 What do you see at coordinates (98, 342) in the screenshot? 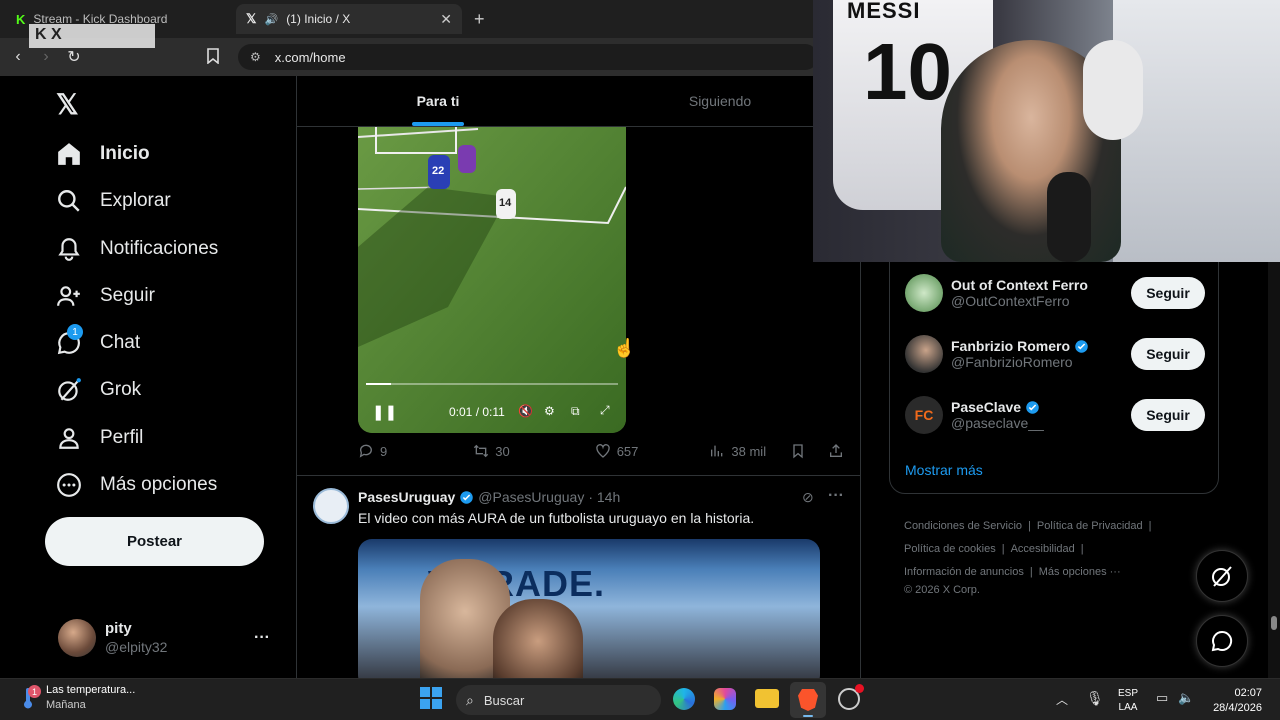
I see `sidebar-item-chat: 1 Chat` at bounding box center [98, 342].